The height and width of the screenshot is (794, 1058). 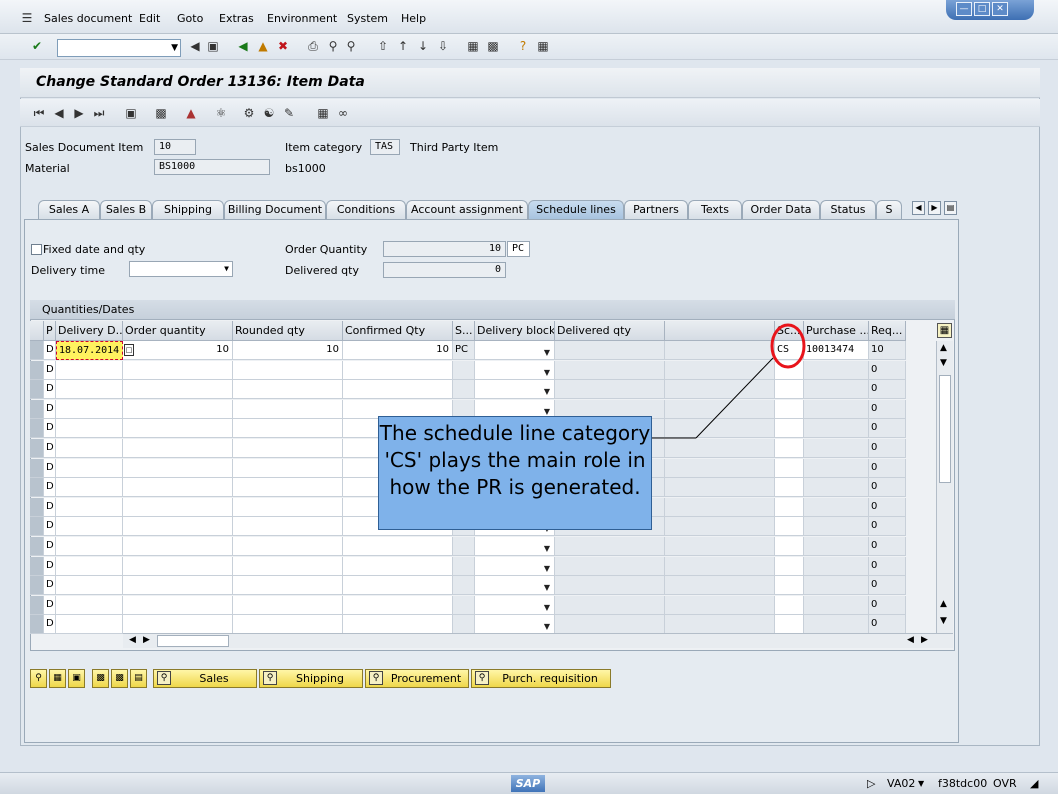 What do you see at coordinates (901, 783) in the screenshot?
I see `status-transaction: VA02` at bounding box center [901, 783].